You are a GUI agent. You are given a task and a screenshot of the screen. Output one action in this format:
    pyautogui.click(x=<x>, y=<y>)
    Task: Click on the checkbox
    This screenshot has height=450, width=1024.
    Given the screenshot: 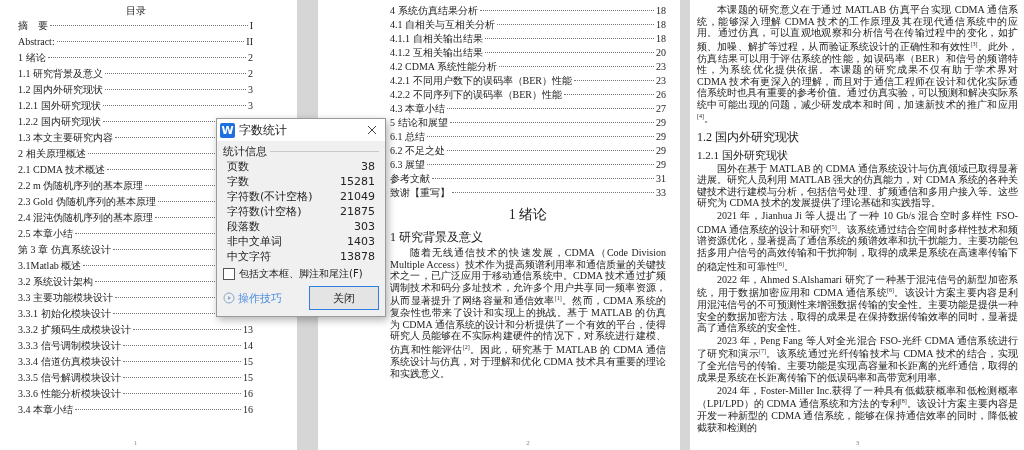 What is the action you would take?
    pyautogui.click(x=229, y=274)
    